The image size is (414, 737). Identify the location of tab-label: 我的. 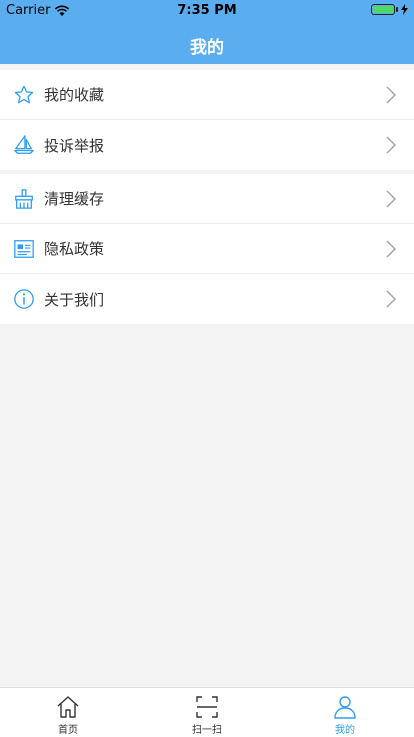
(345, 730).